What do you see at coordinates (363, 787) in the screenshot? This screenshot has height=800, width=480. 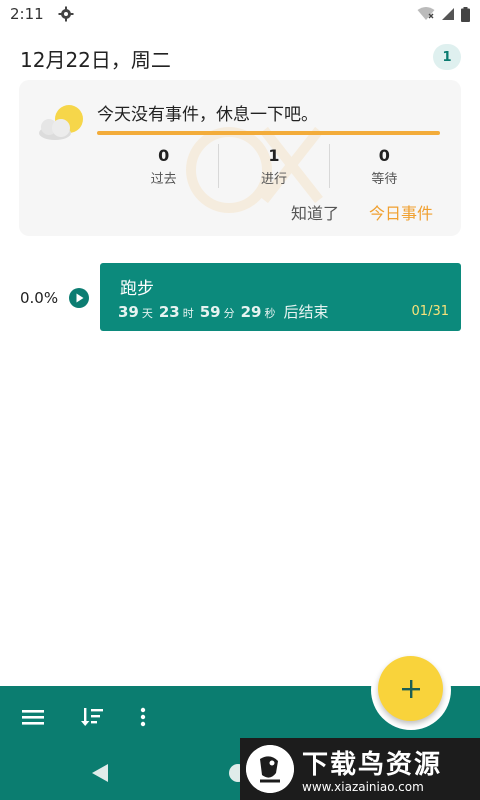 I see `brand-url: www.xiazainiao.com` at bounding box center [363, 787].